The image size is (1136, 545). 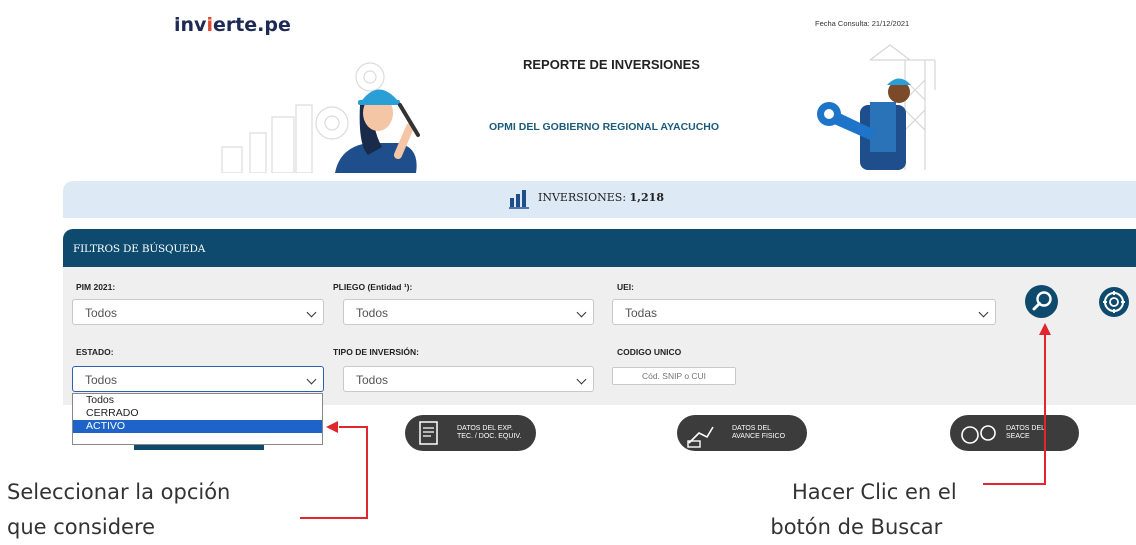 What do you see at coordinates (863, 509) in the screenshot?
I see `annotation-click-search: Hacer Clic en el botón de Buscar` at bounding box center [863, 509].